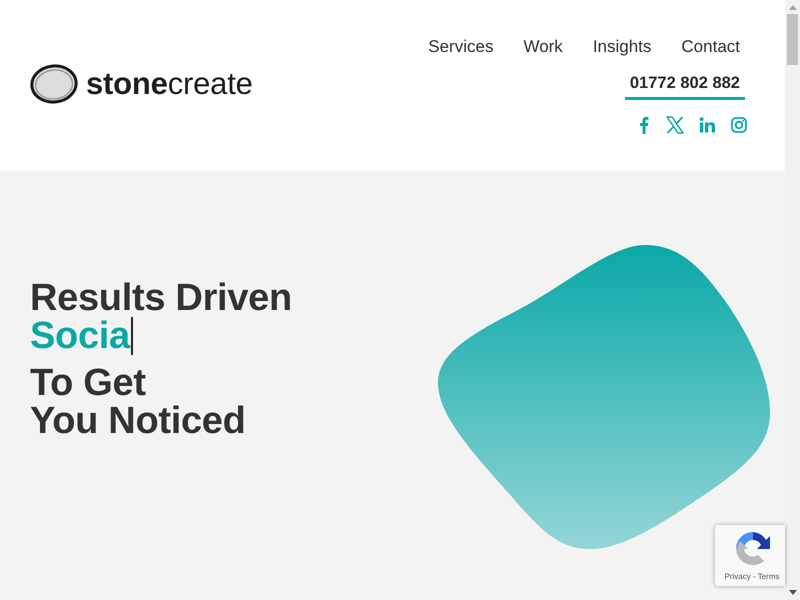  I want to click on phone-link: 01772 802 882, so click(684, 86).